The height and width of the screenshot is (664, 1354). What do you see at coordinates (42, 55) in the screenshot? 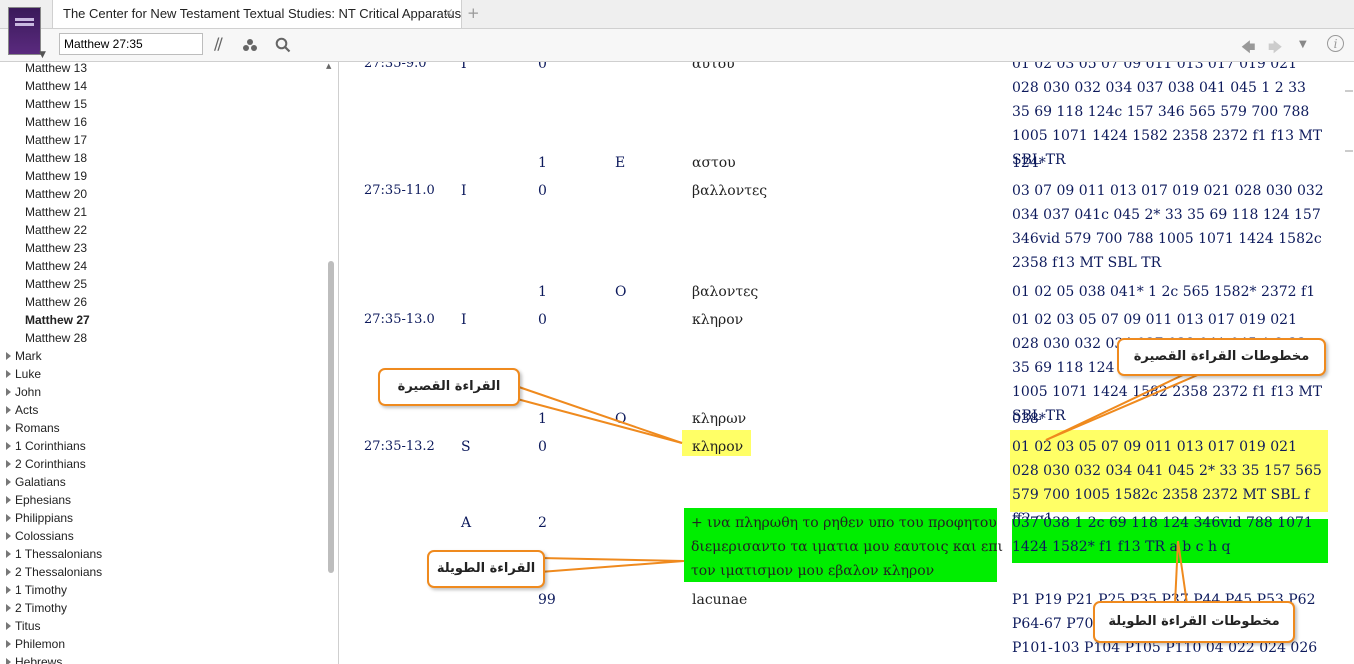
I see `chevron-down-icon: ▼` at bounding box center [42, 55].